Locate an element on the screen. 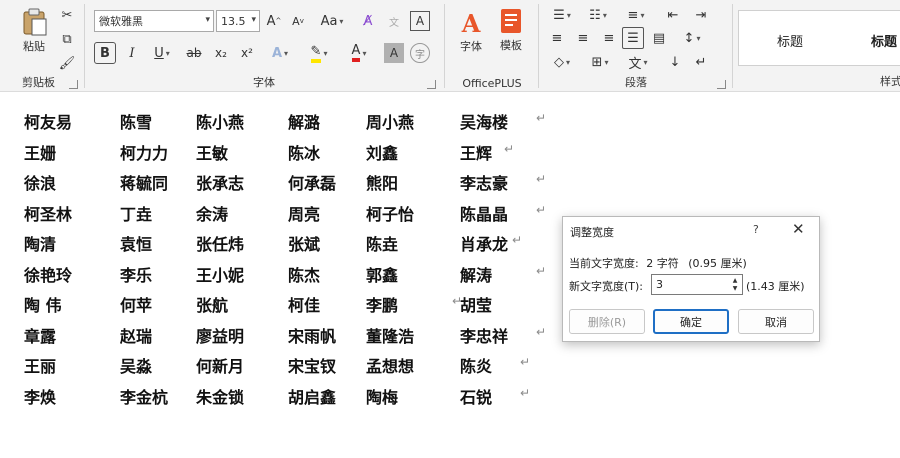 The image size is (900, 458). font-color-button: A ▾ is located at coordinates (359, 53).